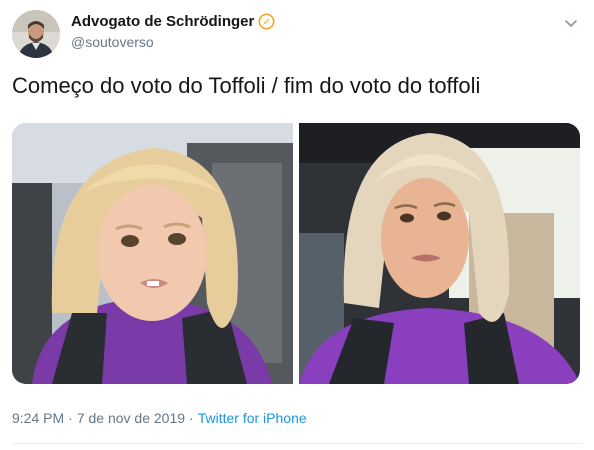  Describe the element at coordinates (571, 23) in the screenshot. I see `chevron-down-icon` at that location.